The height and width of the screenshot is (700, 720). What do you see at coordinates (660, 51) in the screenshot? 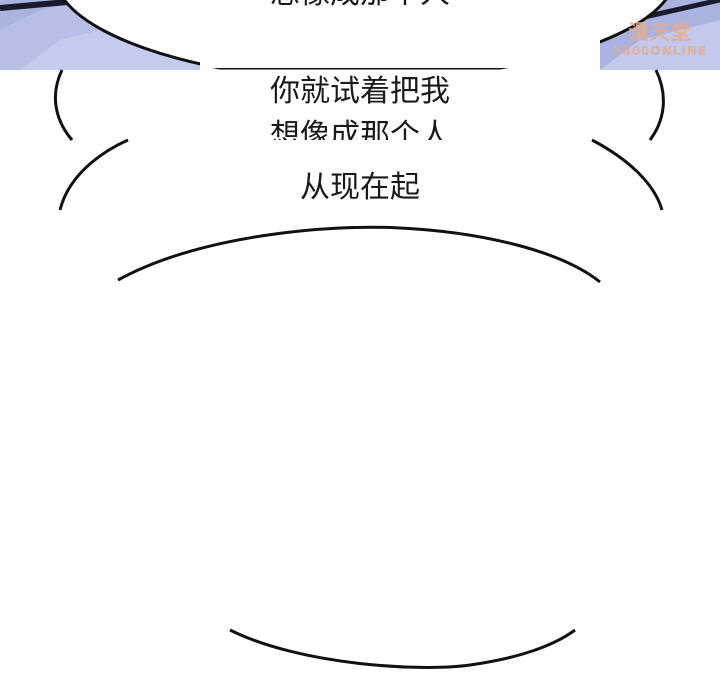
I see `watermark-url: 1800ONLINE` at bounding box center [660, 51].